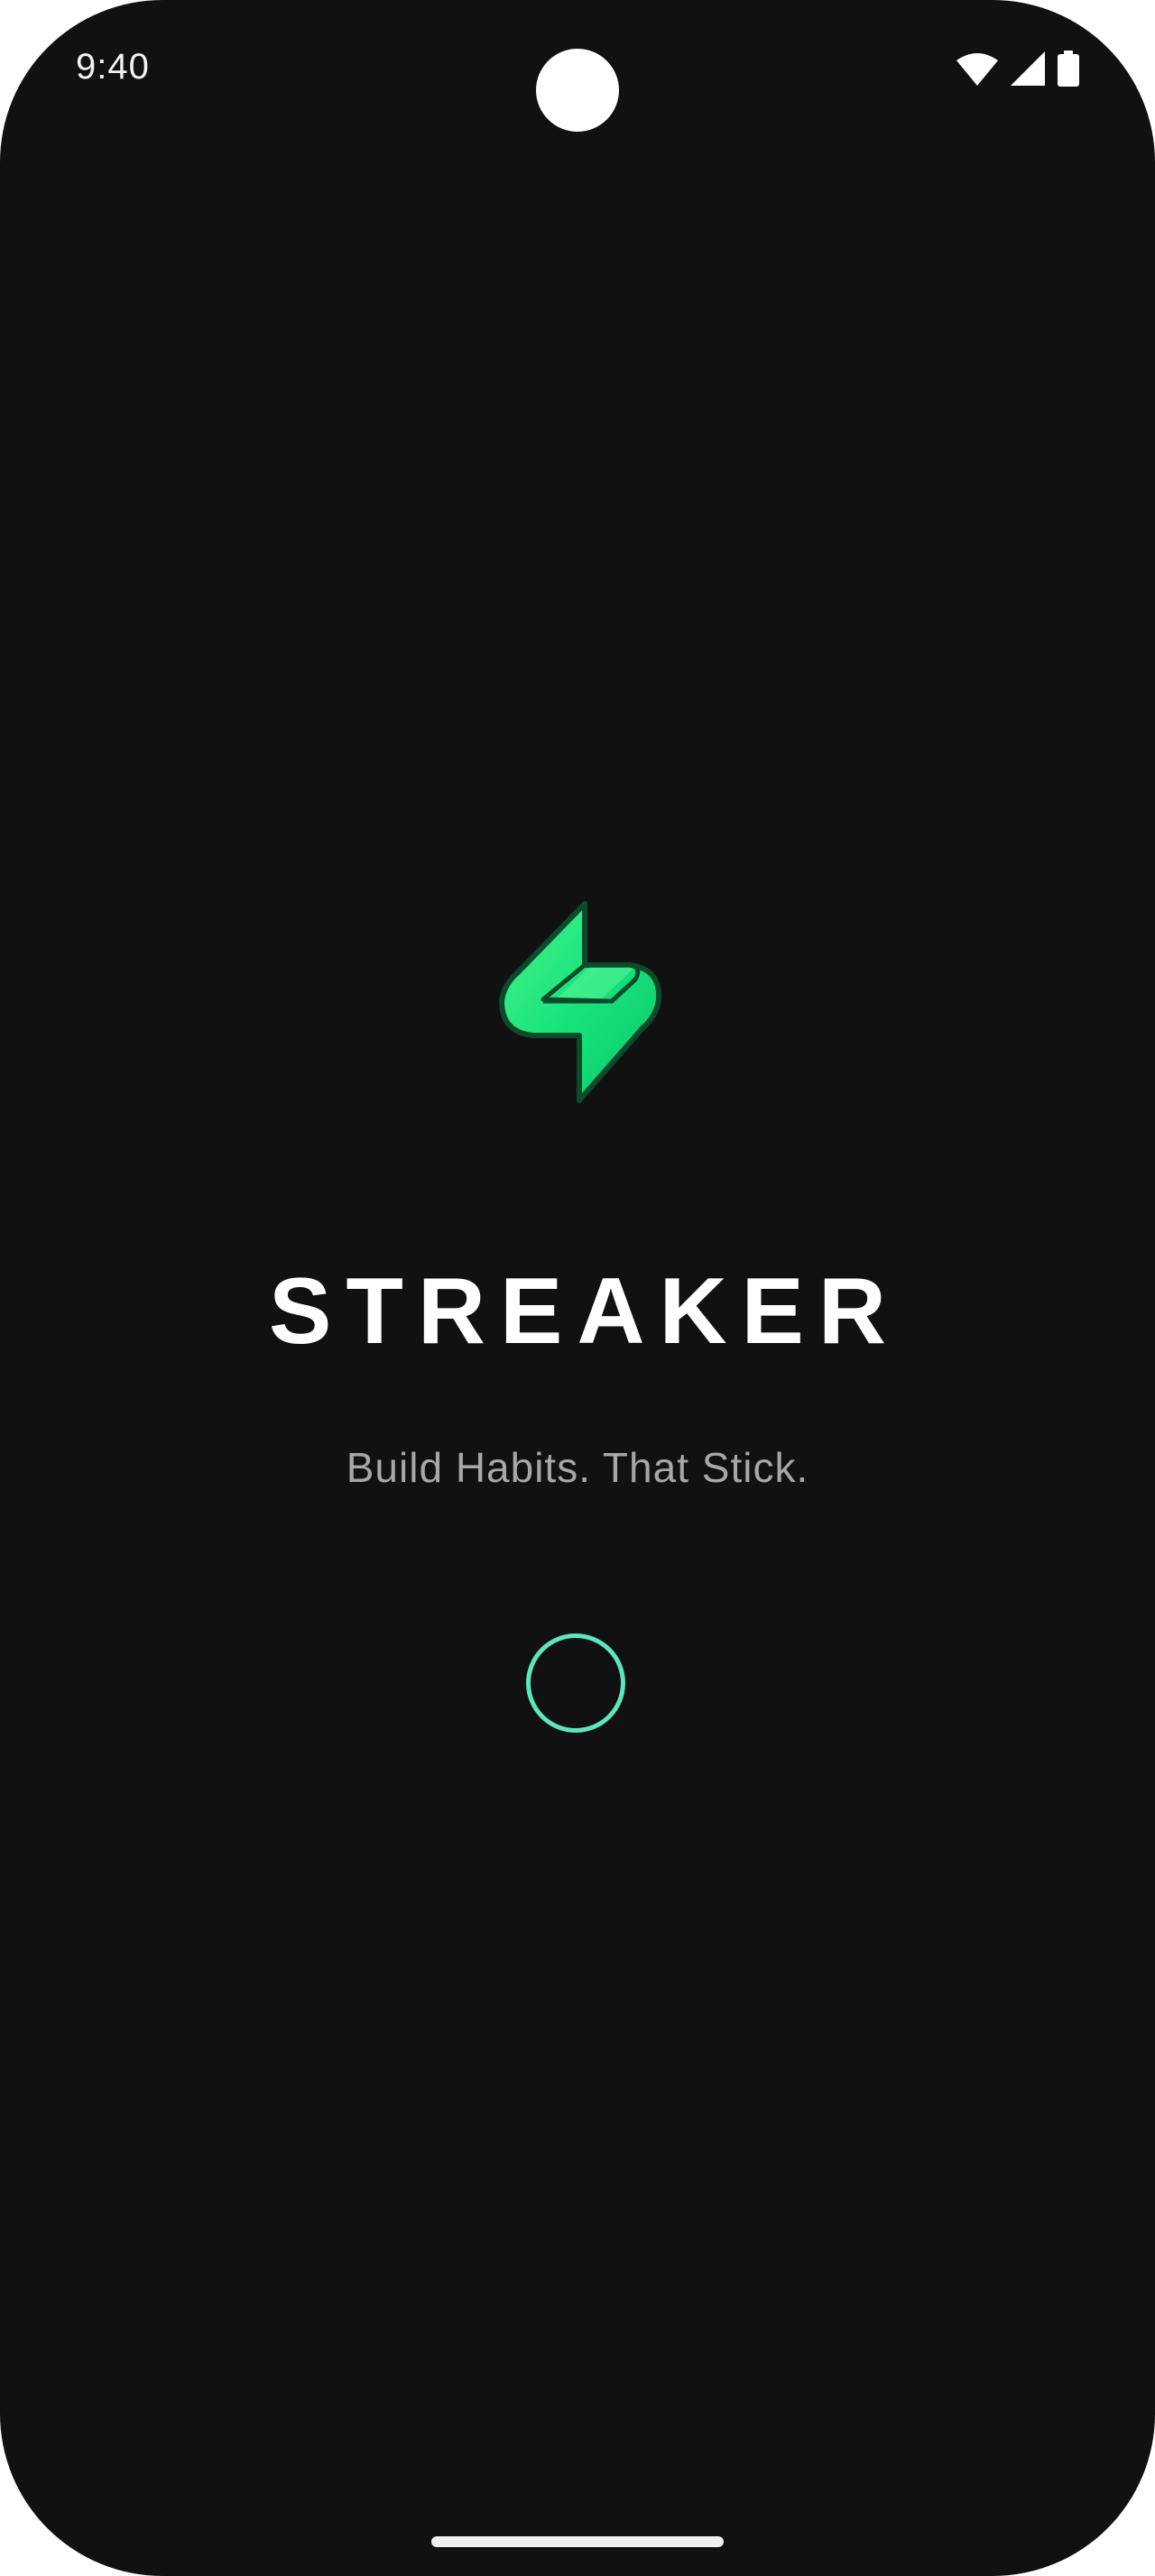 The height and width of the screenshot is (2576, 1155). What do you see at coordinates (575, 1683) in the screenshot?
I see `loading-spinner` at bounding box center [575, 1683].